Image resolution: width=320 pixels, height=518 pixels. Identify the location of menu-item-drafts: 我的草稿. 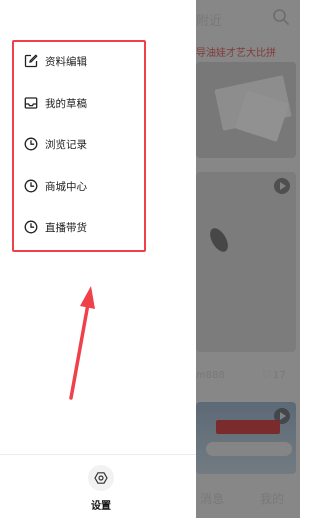
(55, 103).